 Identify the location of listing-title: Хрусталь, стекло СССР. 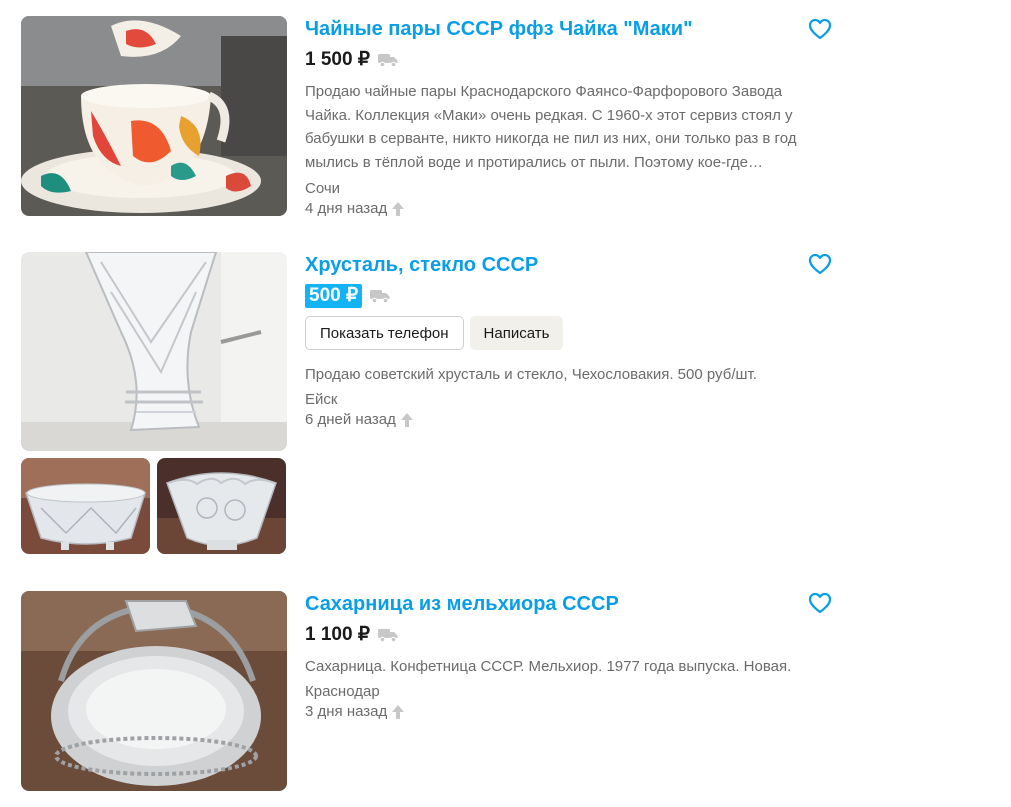
(567, 265).